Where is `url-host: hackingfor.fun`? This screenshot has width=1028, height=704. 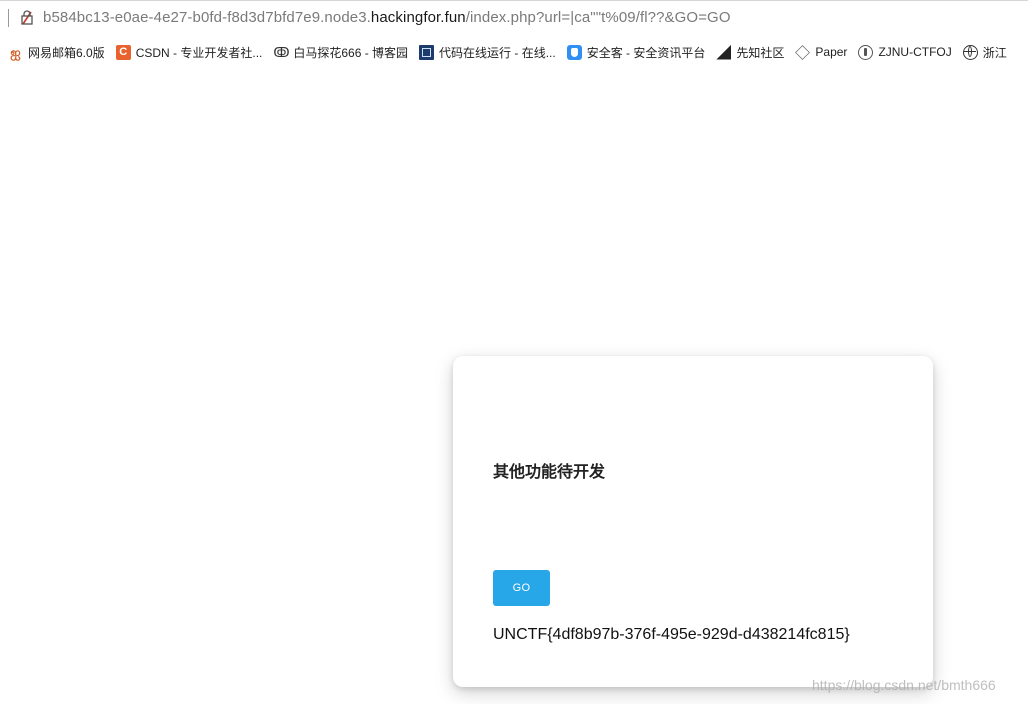
url-host: hackingfor.fun is located at coordinates (418, 17).